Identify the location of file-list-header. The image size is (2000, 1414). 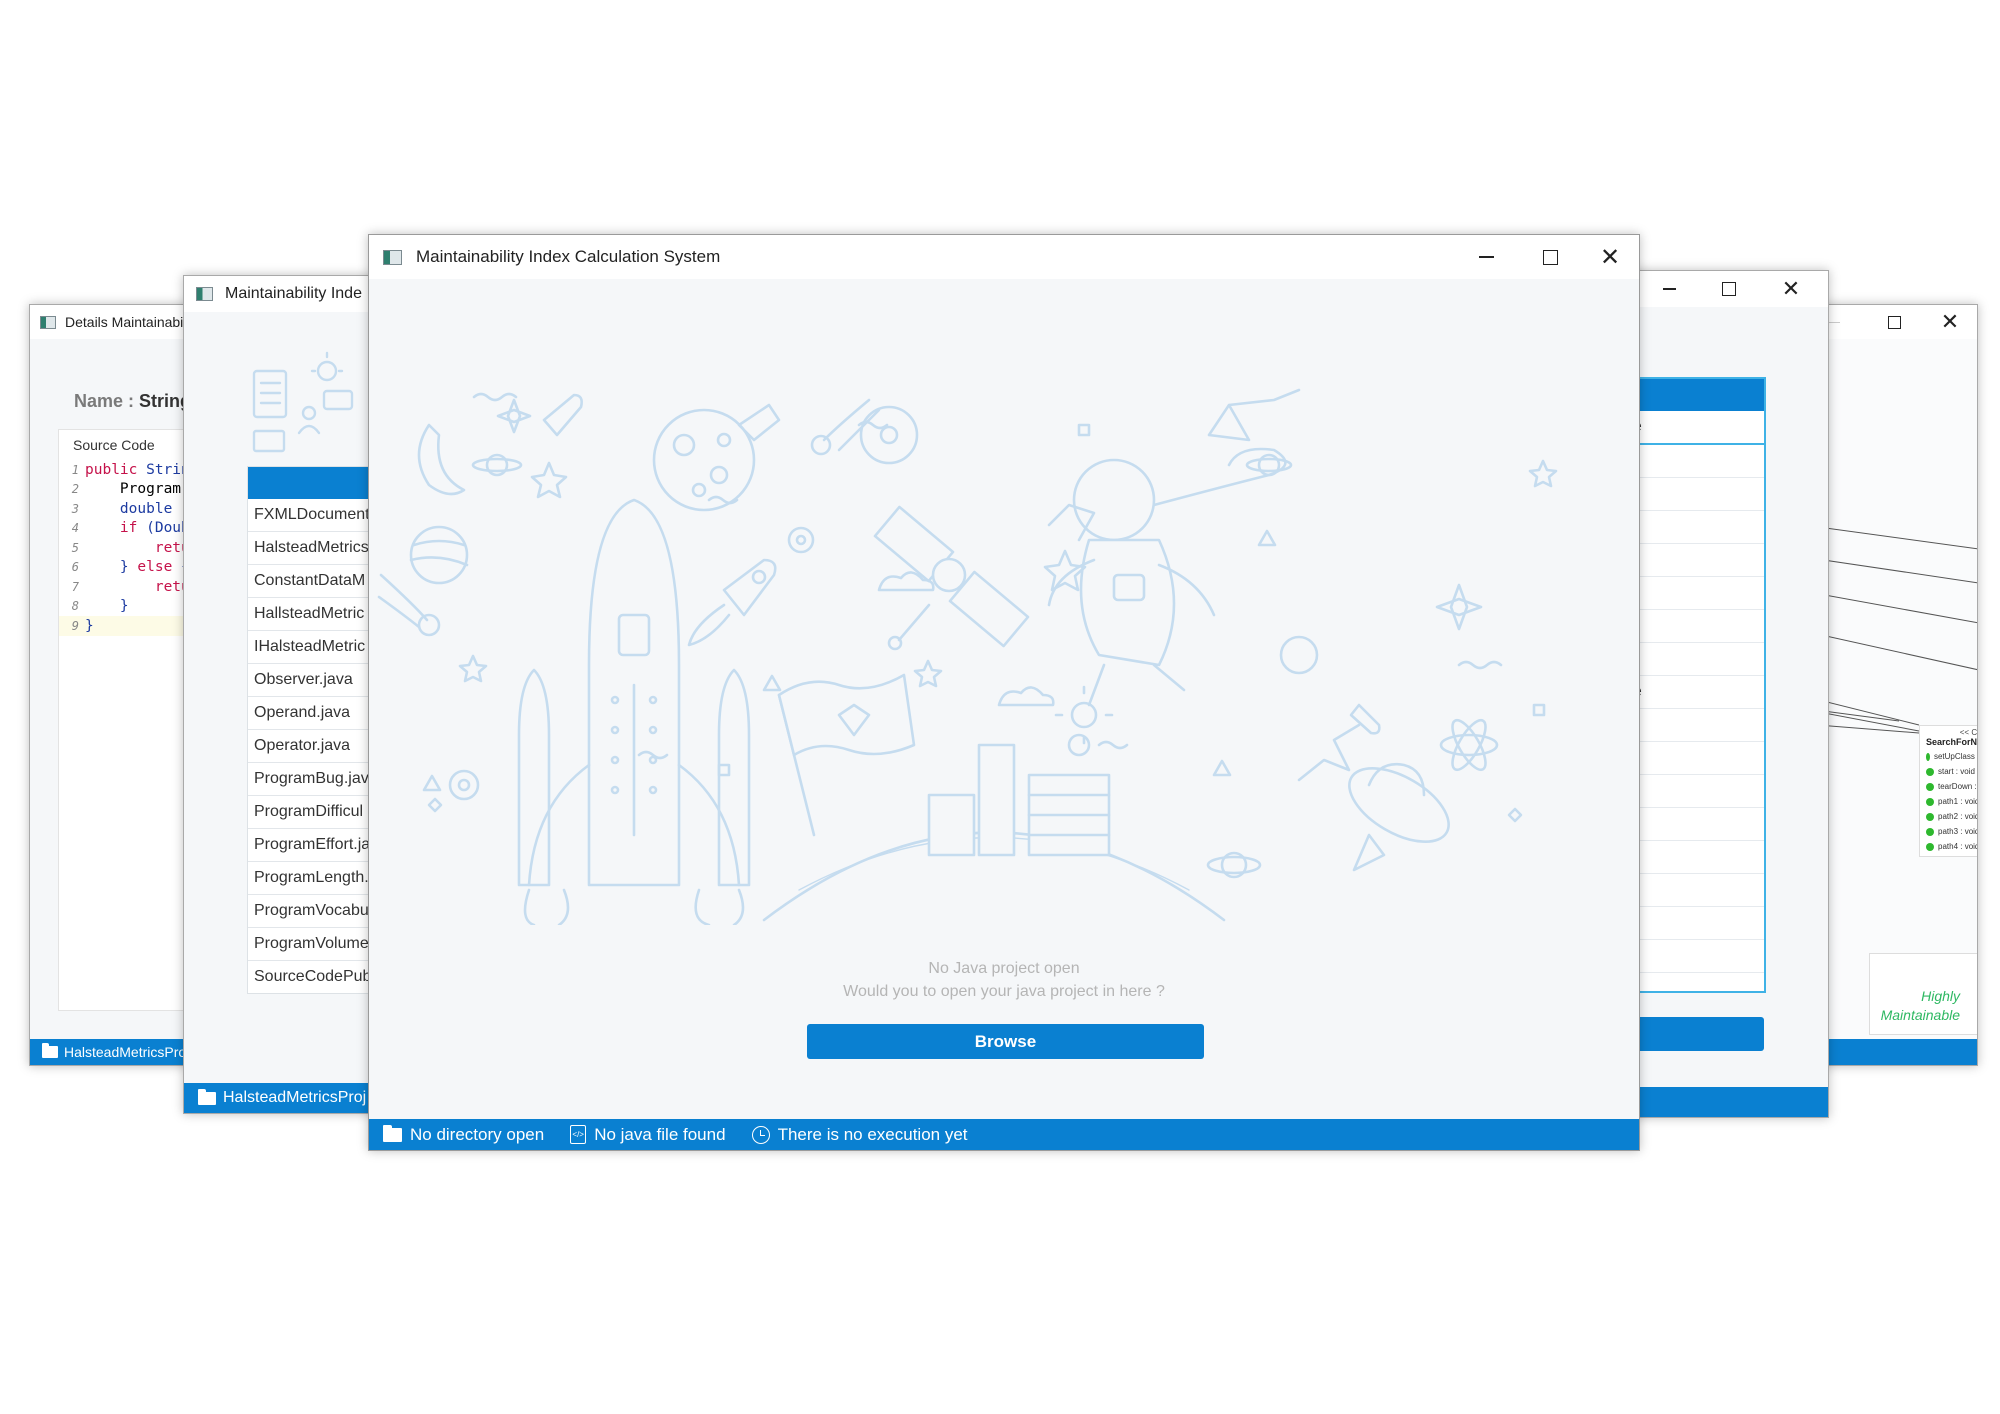
(318, 483).